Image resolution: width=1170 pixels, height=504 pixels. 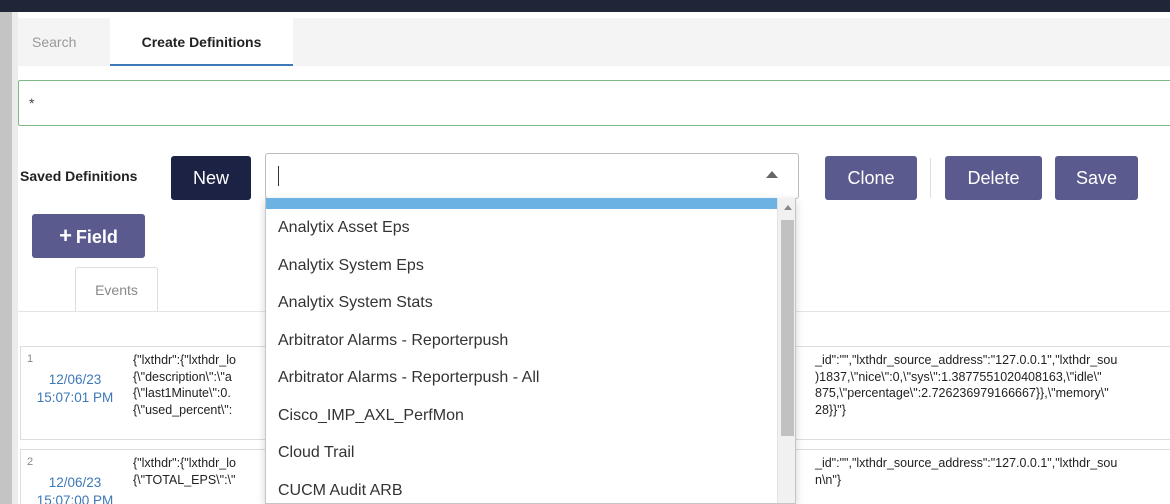 What do you see at coordinates (521, 303) in the screenshot?
I see `dropdown-option: Analytix System Stats` at bounding box center [521, 303].